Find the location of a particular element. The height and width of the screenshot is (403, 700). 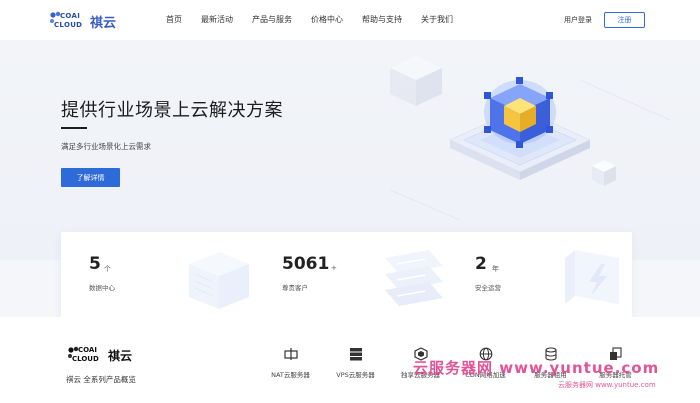

nav-item-products-services: 产品与服务 is located at coordinates (272, 19).